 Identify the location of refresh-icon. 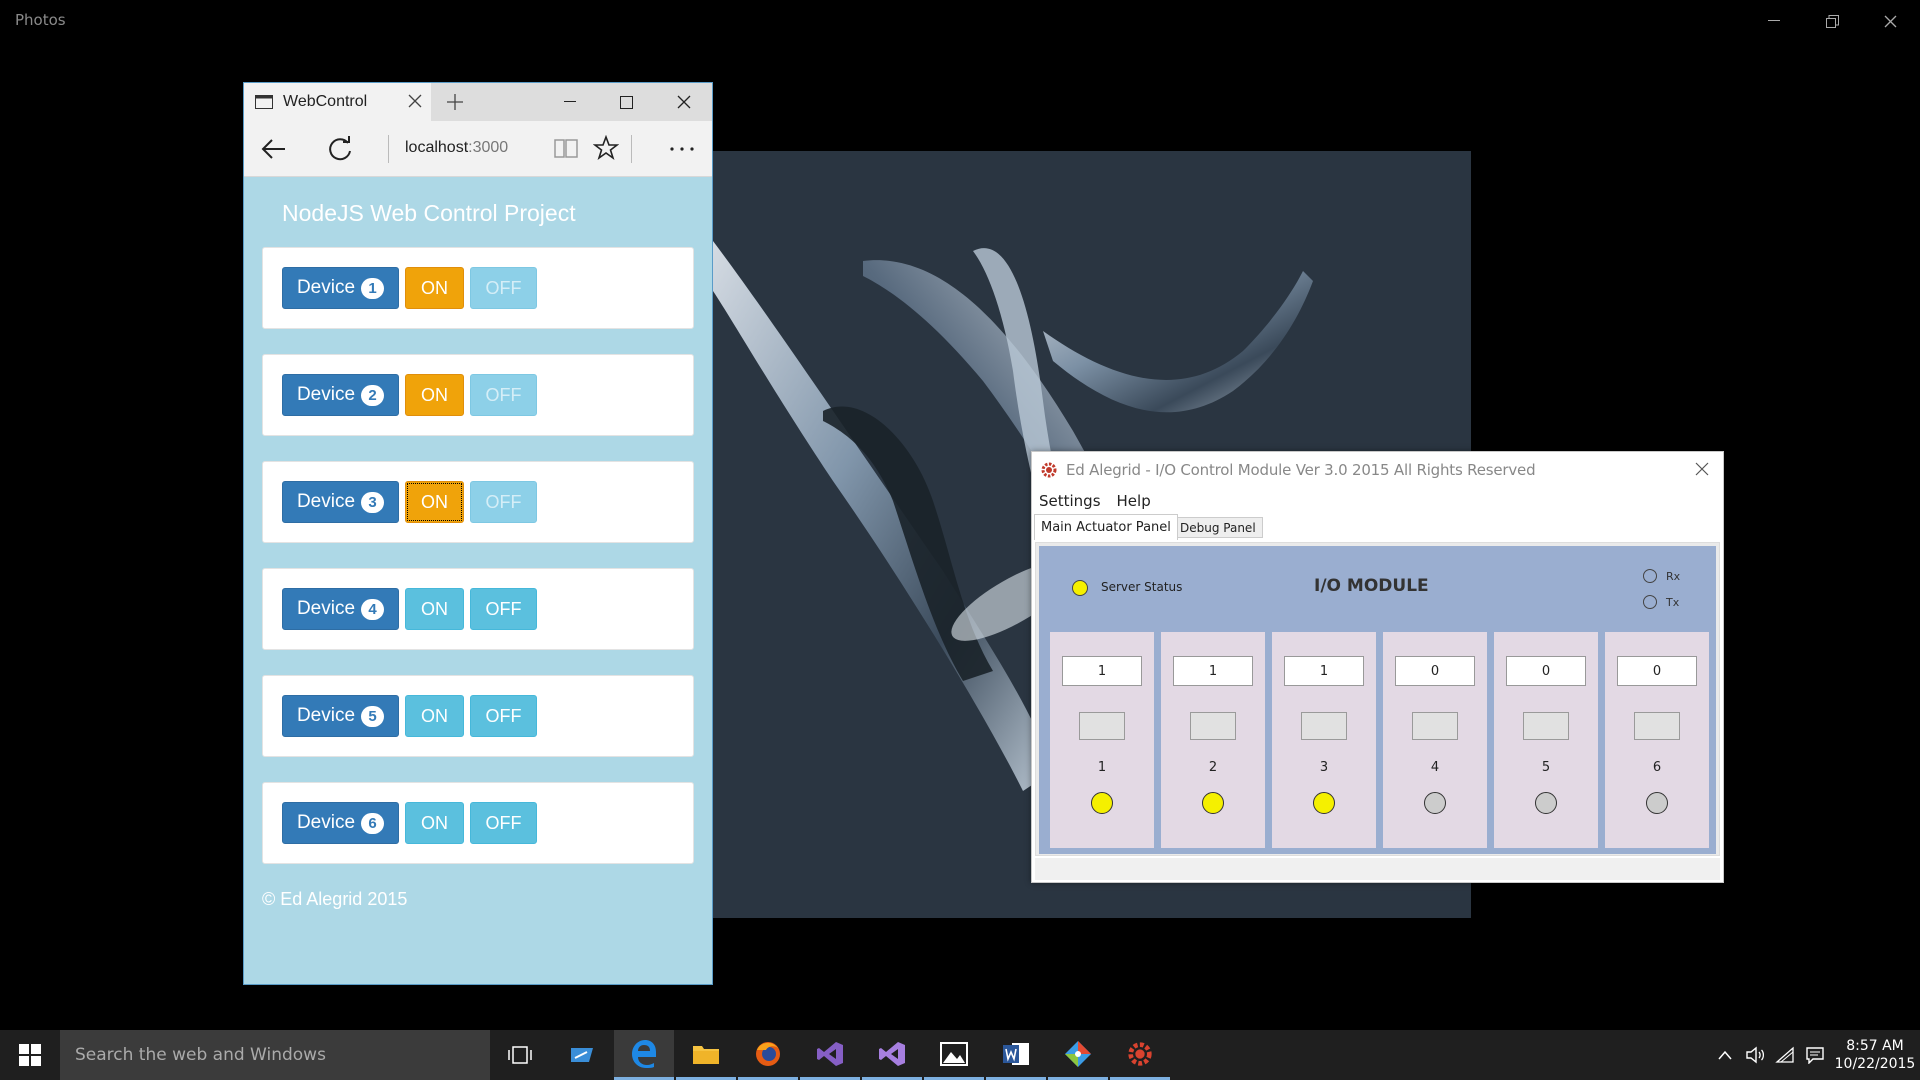
(340, 149).